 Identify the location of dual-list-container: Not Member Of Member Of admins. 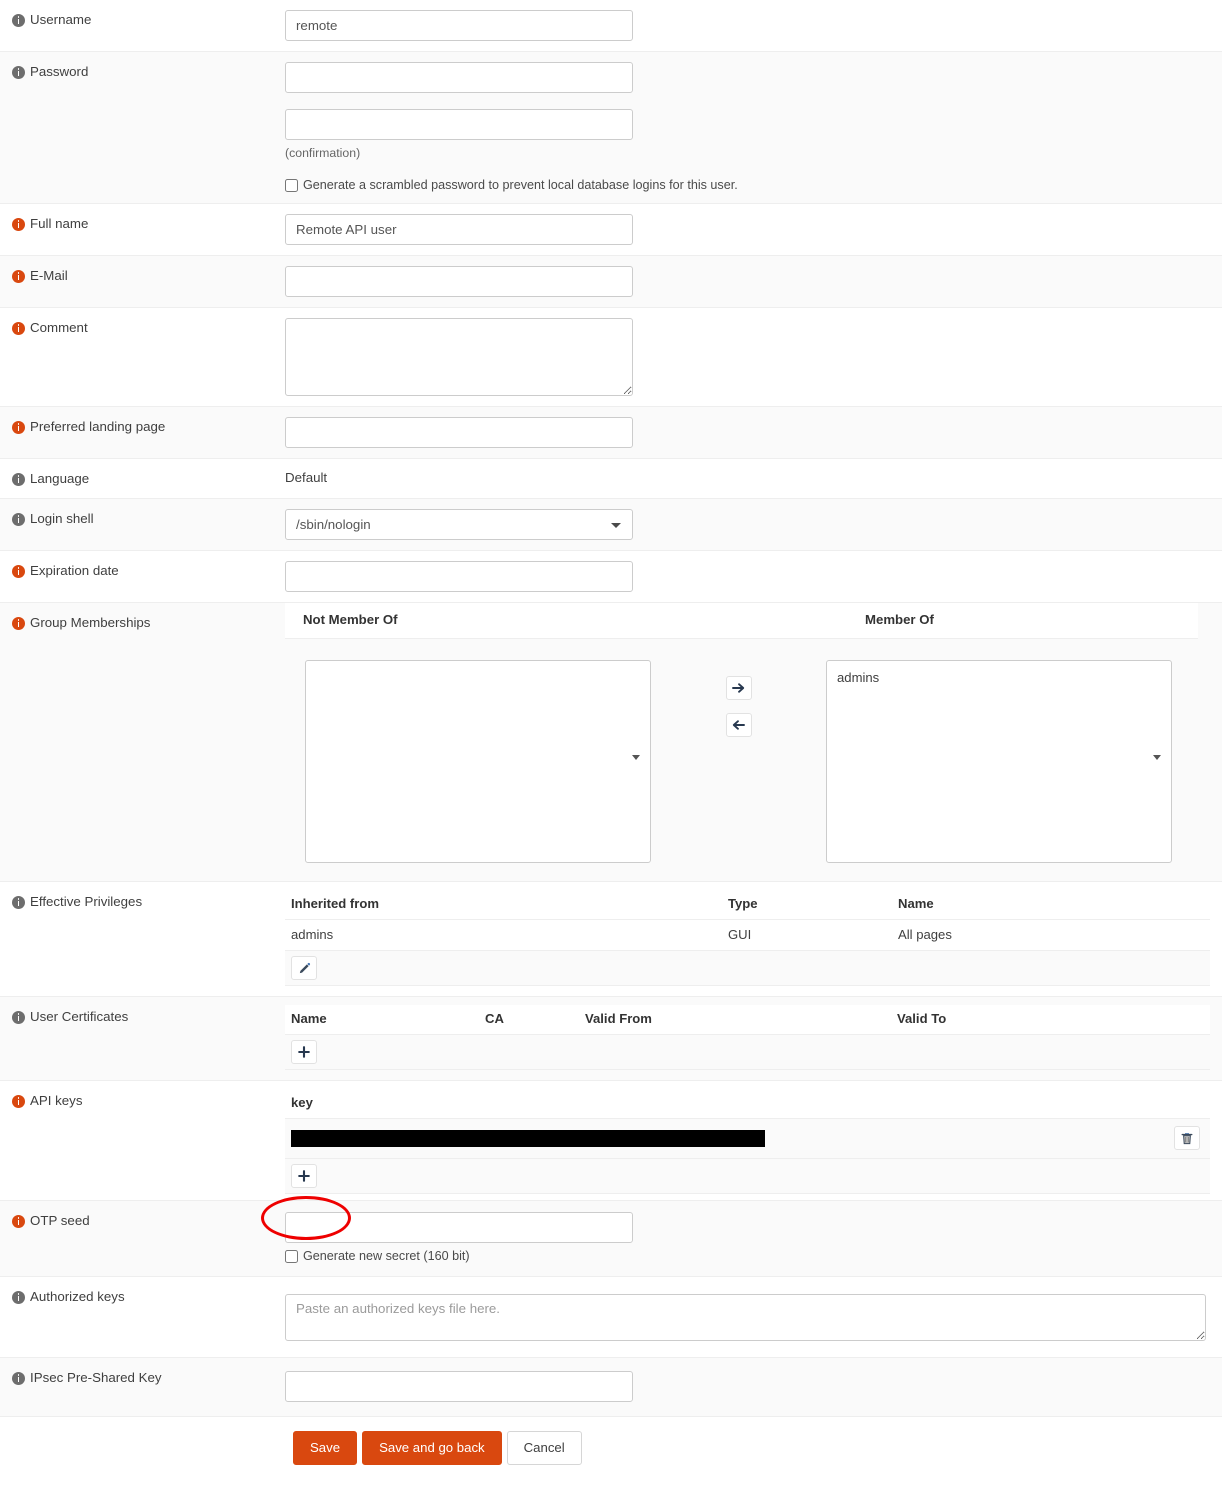
(747, 742).